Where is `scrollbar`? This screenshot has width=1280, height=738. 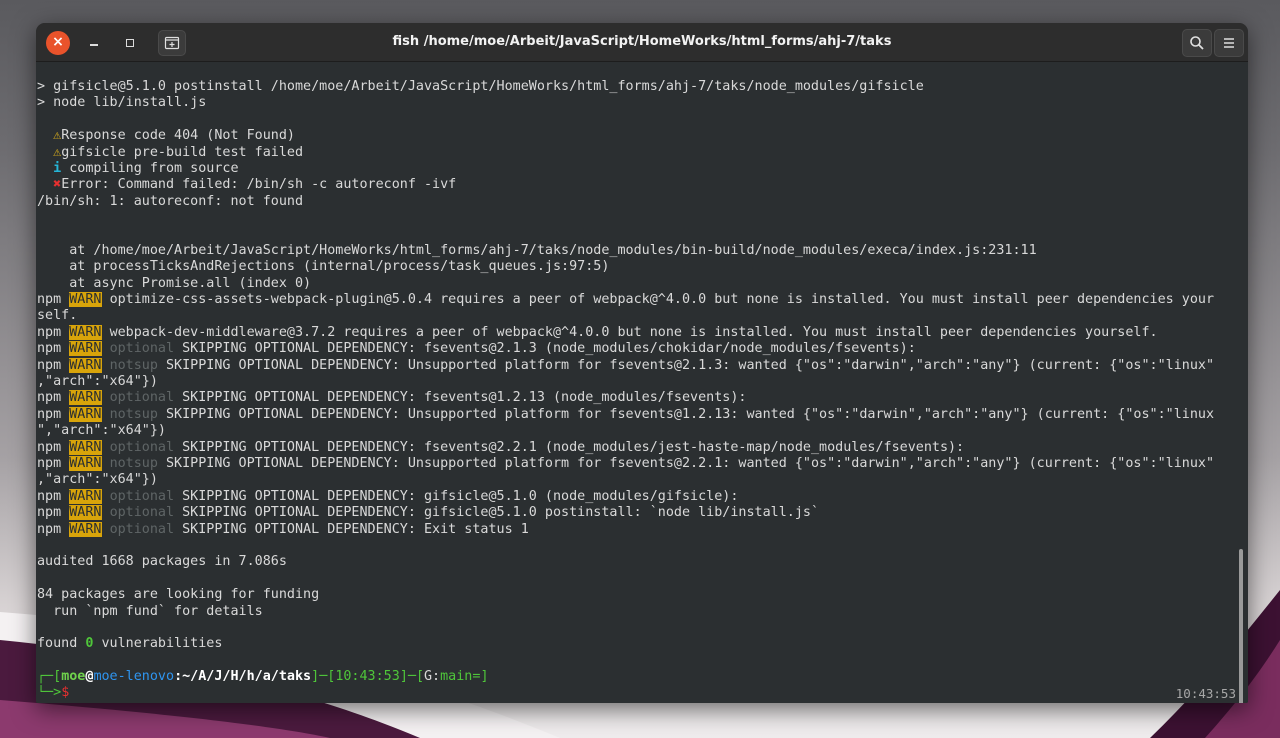
scrollbar is located at coordinates (1241, 626).